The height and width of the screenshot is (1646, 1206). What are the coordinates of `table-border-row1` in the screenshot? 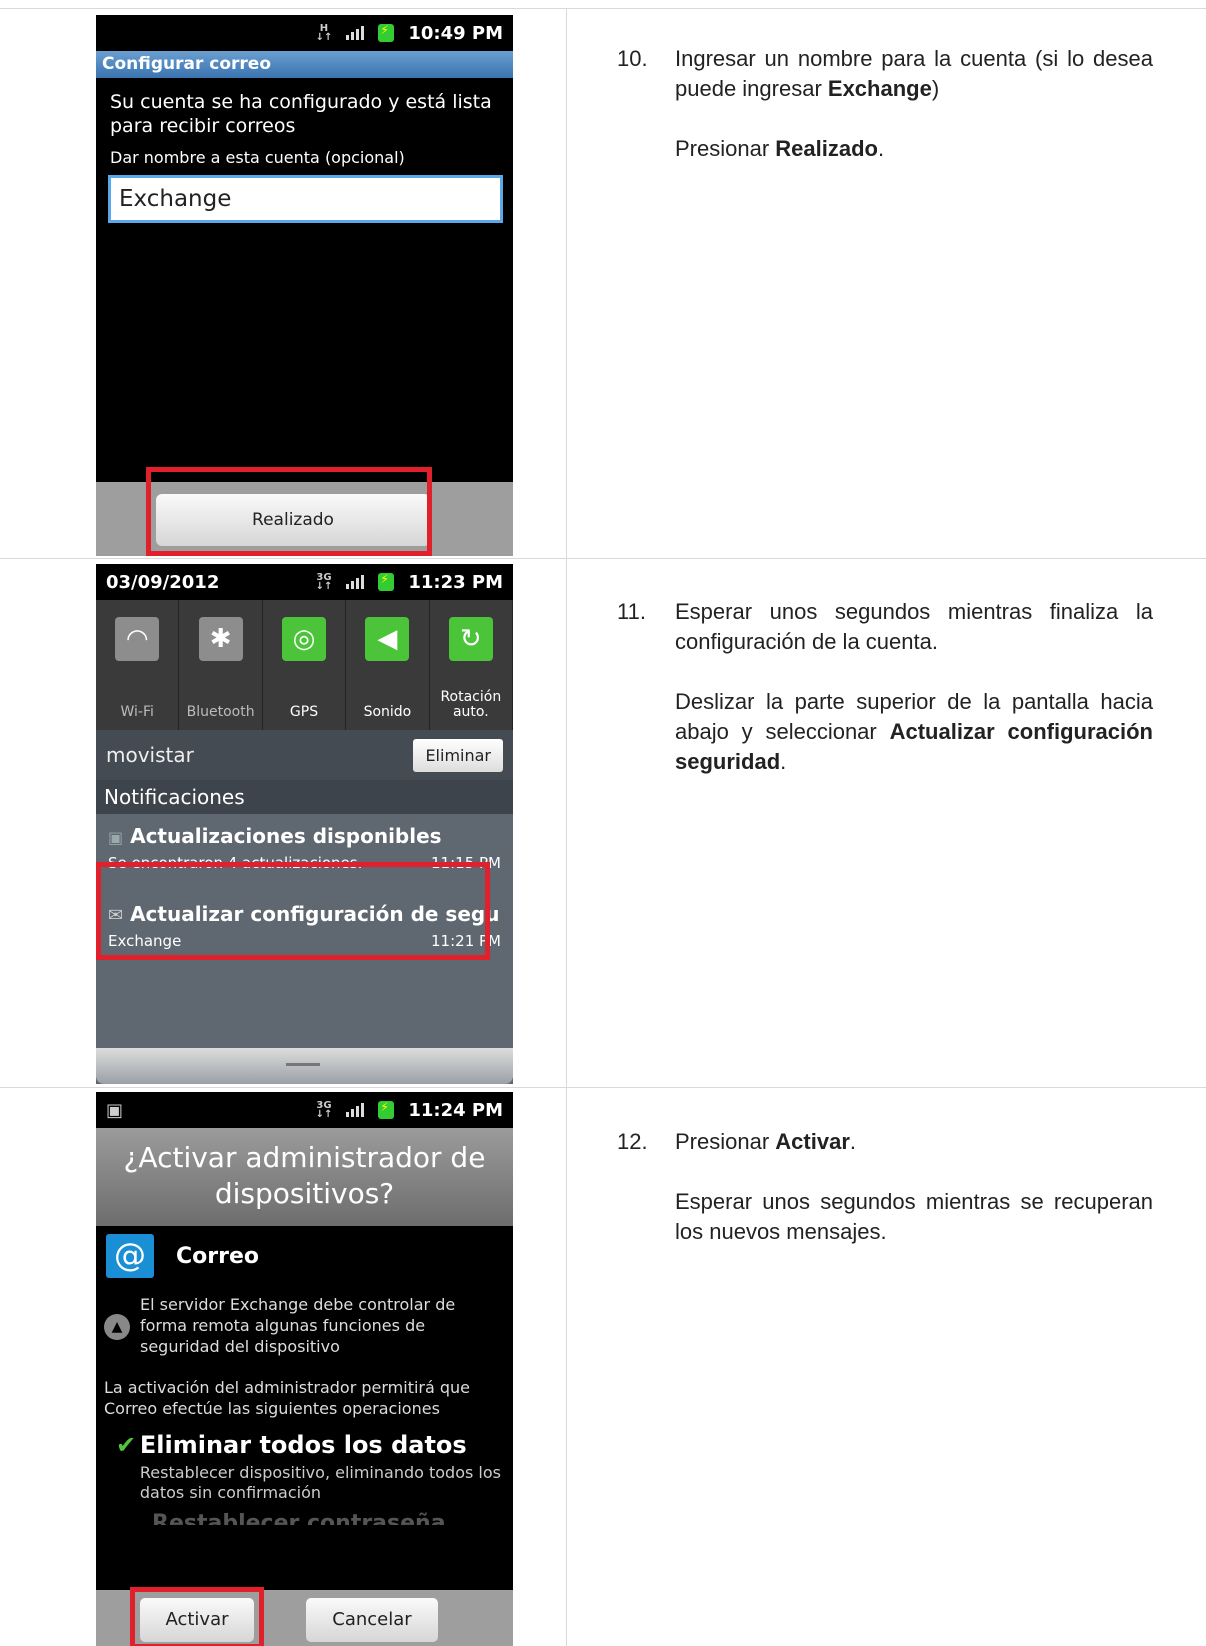 It's located at (603, 558).